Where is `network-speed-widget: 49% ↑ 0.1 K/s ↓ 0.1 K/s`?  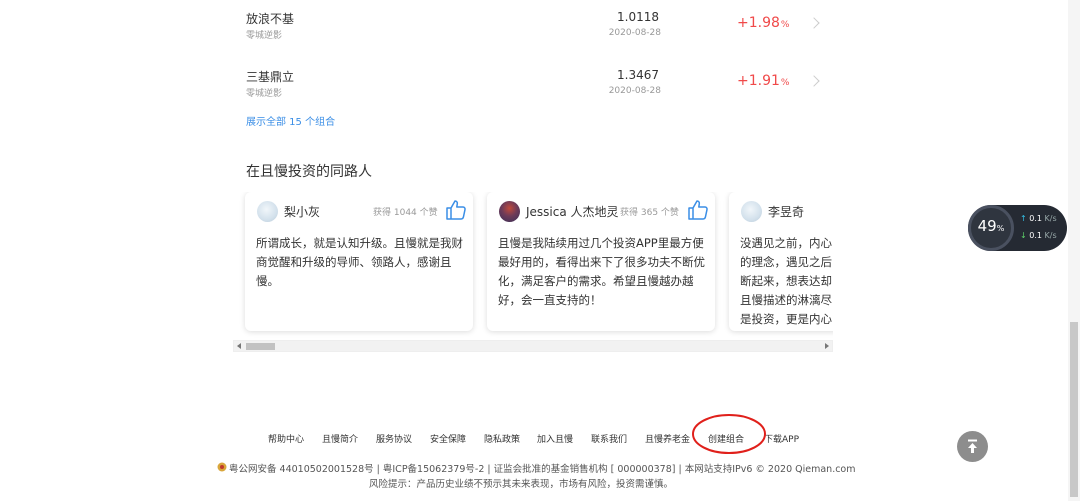
network-speed-widget: 49% ↑ 0.1 K/s ↓ 0.1 K/s is located at coordinates (1017, 228).